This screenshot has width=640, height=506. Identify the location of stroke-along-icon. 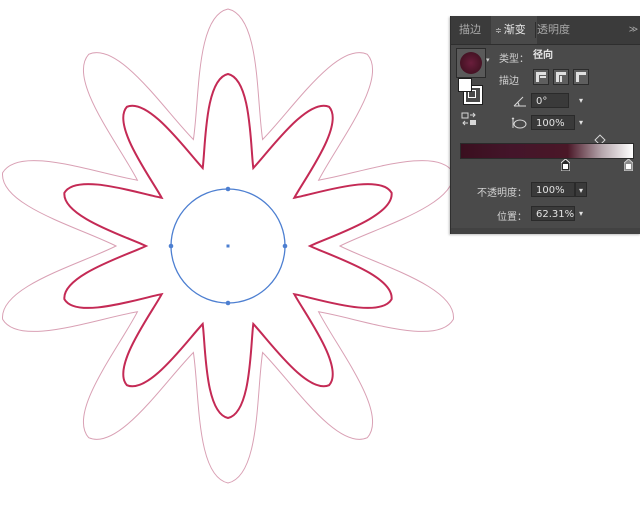
(561, 77).